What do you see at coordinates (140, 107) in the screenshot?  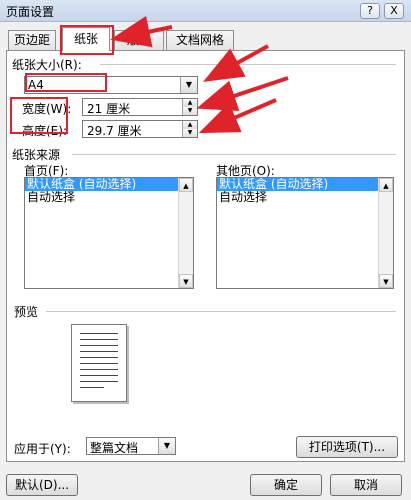 I see `width-spinner: 21 厘米 ▲ ▼` at bounding box center [140, 107].